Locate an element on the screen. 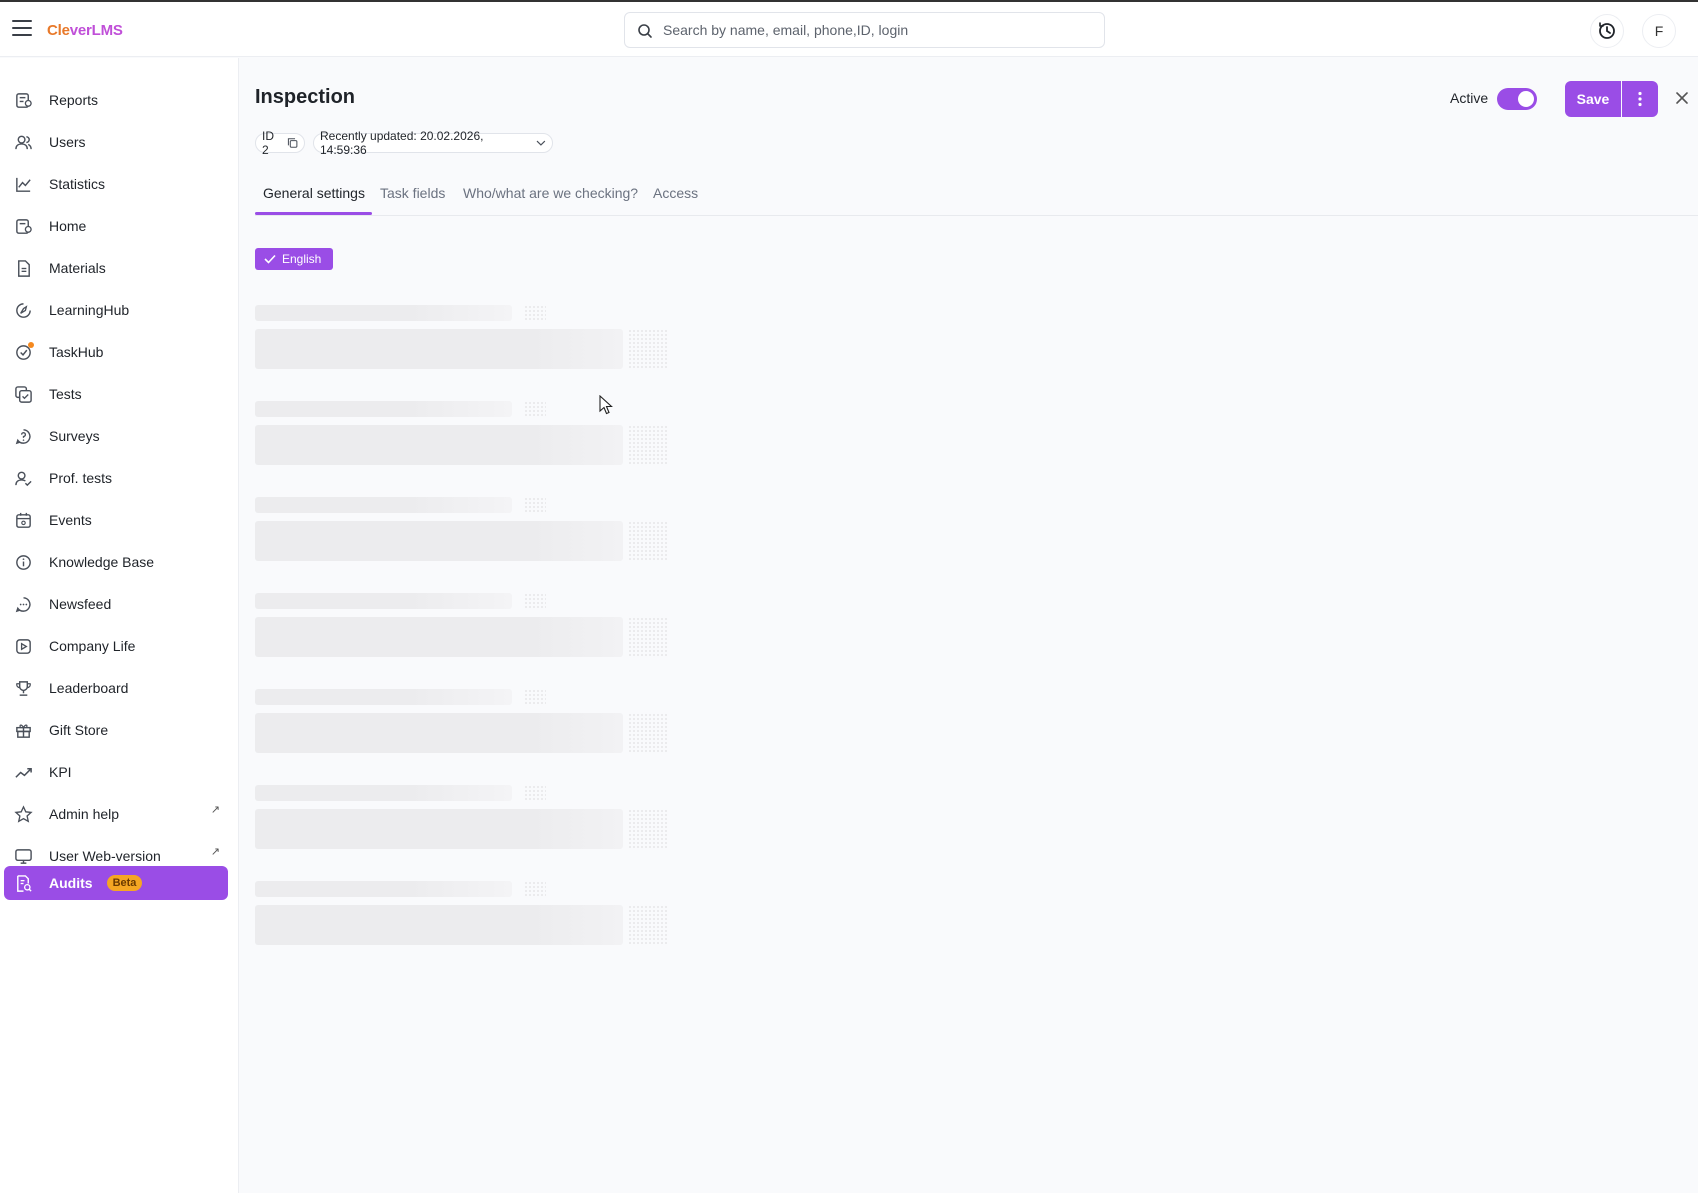  language-chip-english: English is located at coordinates (294, 259).